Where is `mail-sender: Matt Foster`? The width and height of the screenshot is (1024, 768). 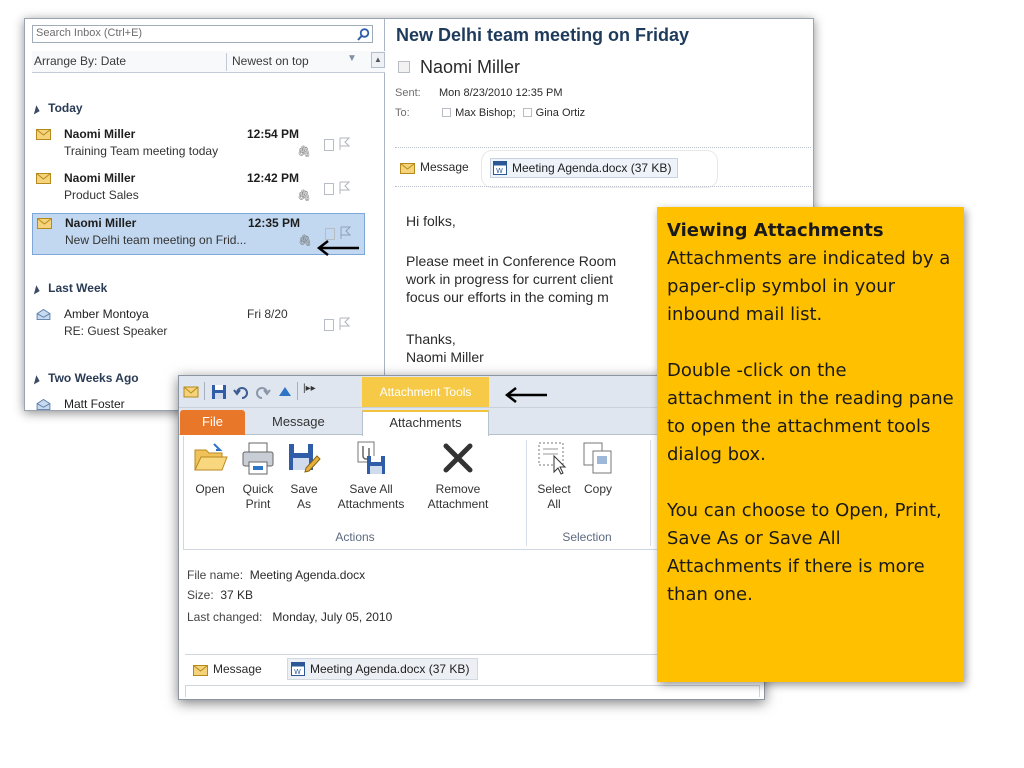
mail-sender: Matt Foster is located at coordinates (94, 404).